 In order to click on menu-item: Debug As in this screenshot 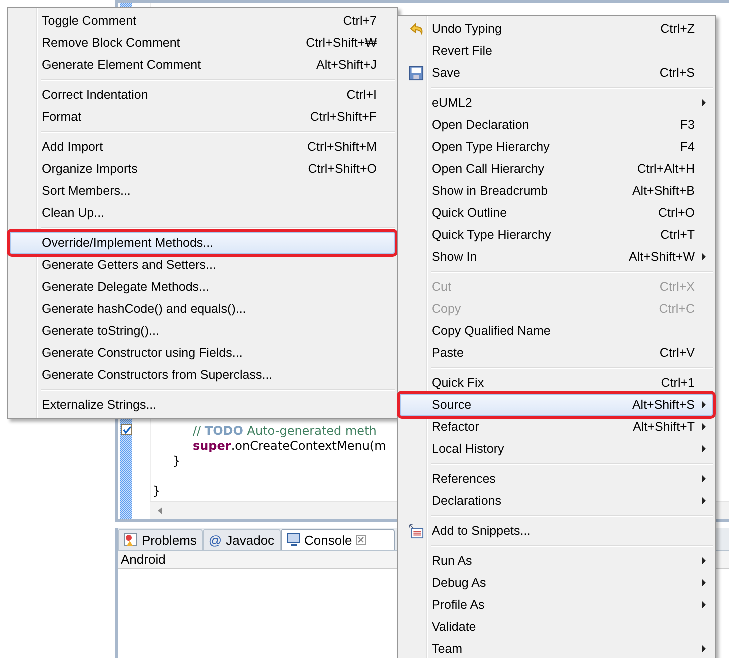, I will do `click(556, 583)`.